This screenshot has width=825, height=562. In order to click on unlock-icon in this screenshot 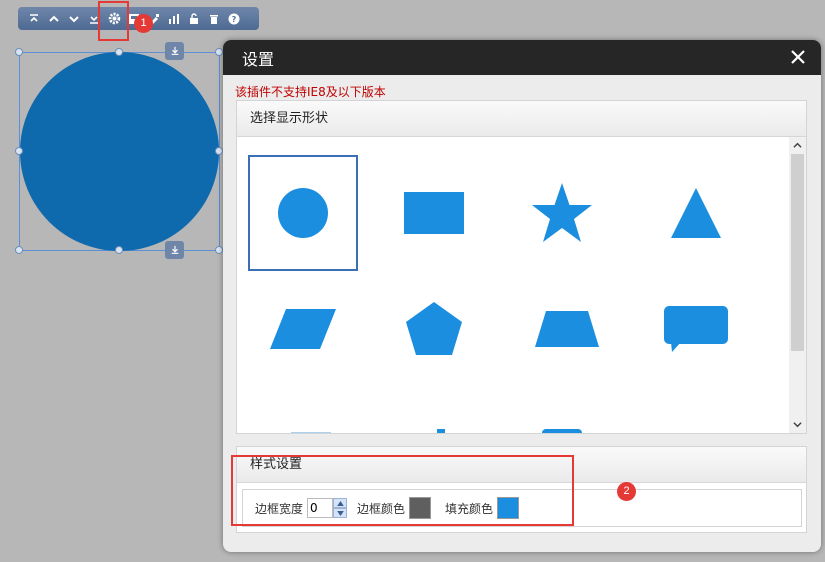, I will do `click(194, 18)`.